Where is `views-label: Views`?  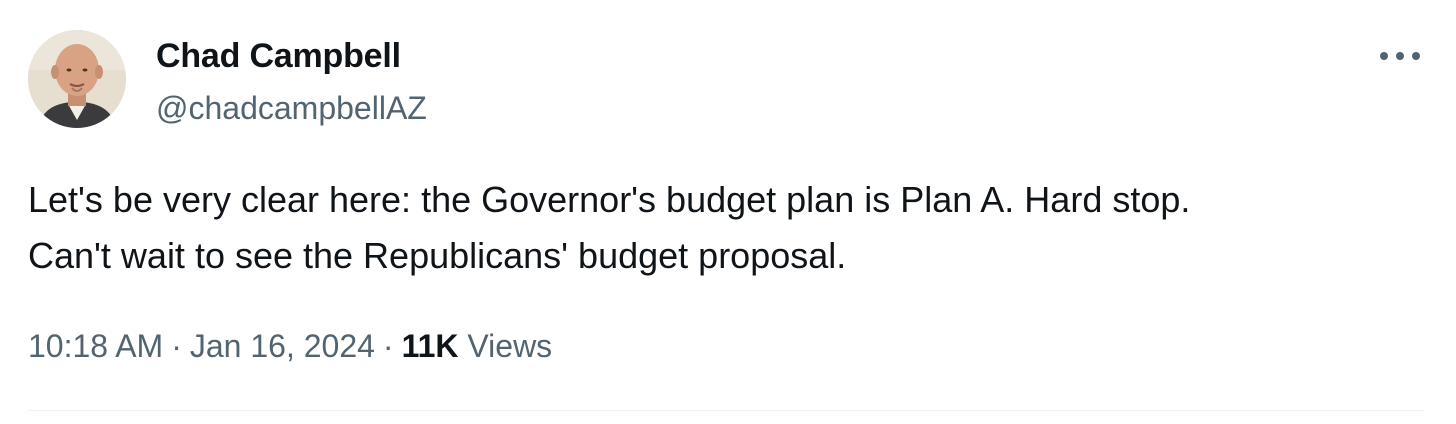
views-label: Views is located at coordinates (510, 346).